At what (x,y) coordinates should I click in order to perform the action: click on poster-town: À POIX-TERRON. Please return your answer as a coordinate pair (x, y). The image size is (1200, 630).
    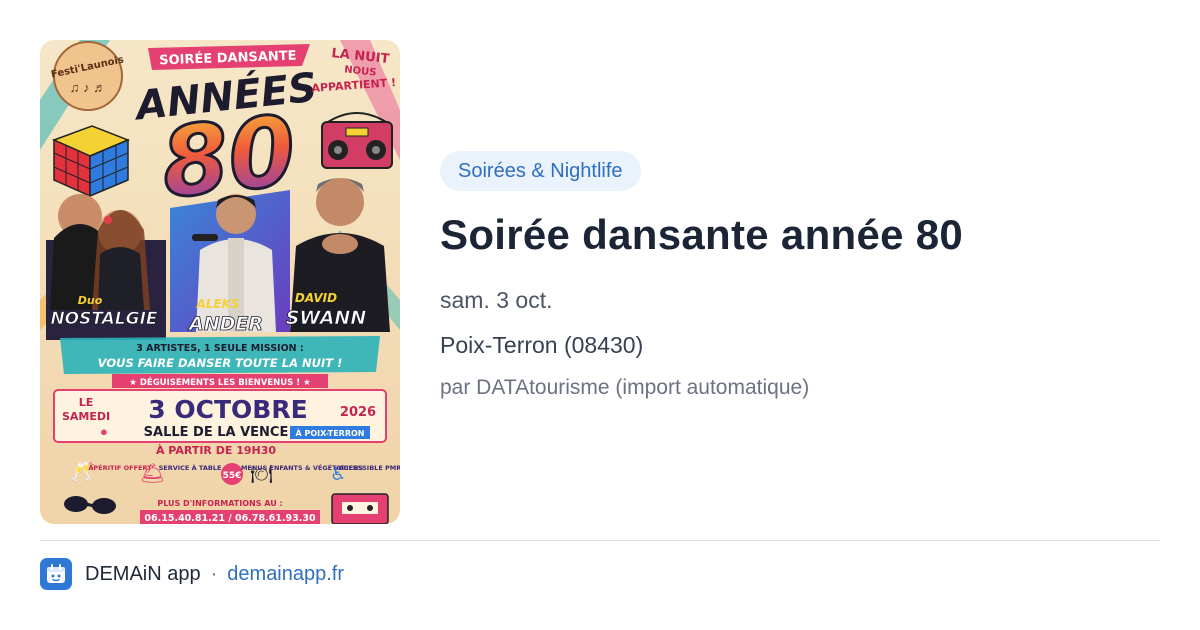
    Looking at the image, I should click on (329, 432).